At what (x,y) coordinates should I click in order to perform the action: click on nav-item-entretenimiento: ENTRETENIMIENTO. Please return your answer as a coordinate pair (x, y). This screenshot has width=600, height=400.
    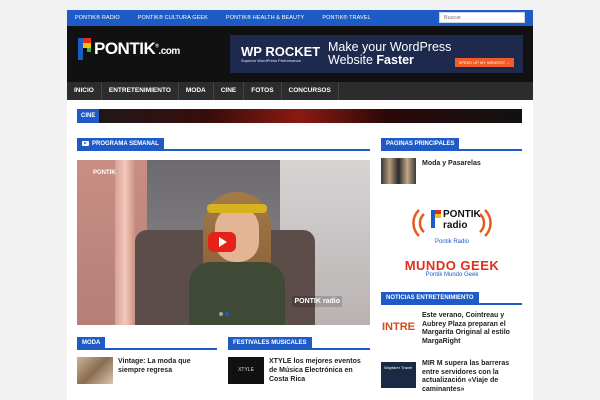
    Looking at the image, I should click on (140, 91).